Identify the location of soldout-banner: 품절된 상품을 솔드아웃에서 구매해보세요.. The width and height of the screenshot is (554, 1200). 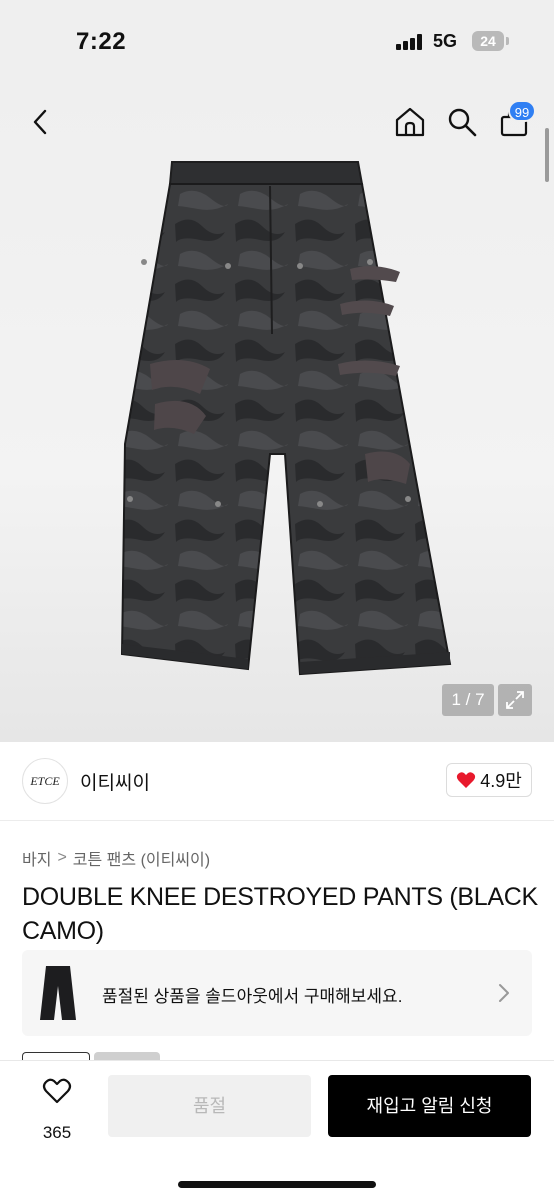
(277, 993).